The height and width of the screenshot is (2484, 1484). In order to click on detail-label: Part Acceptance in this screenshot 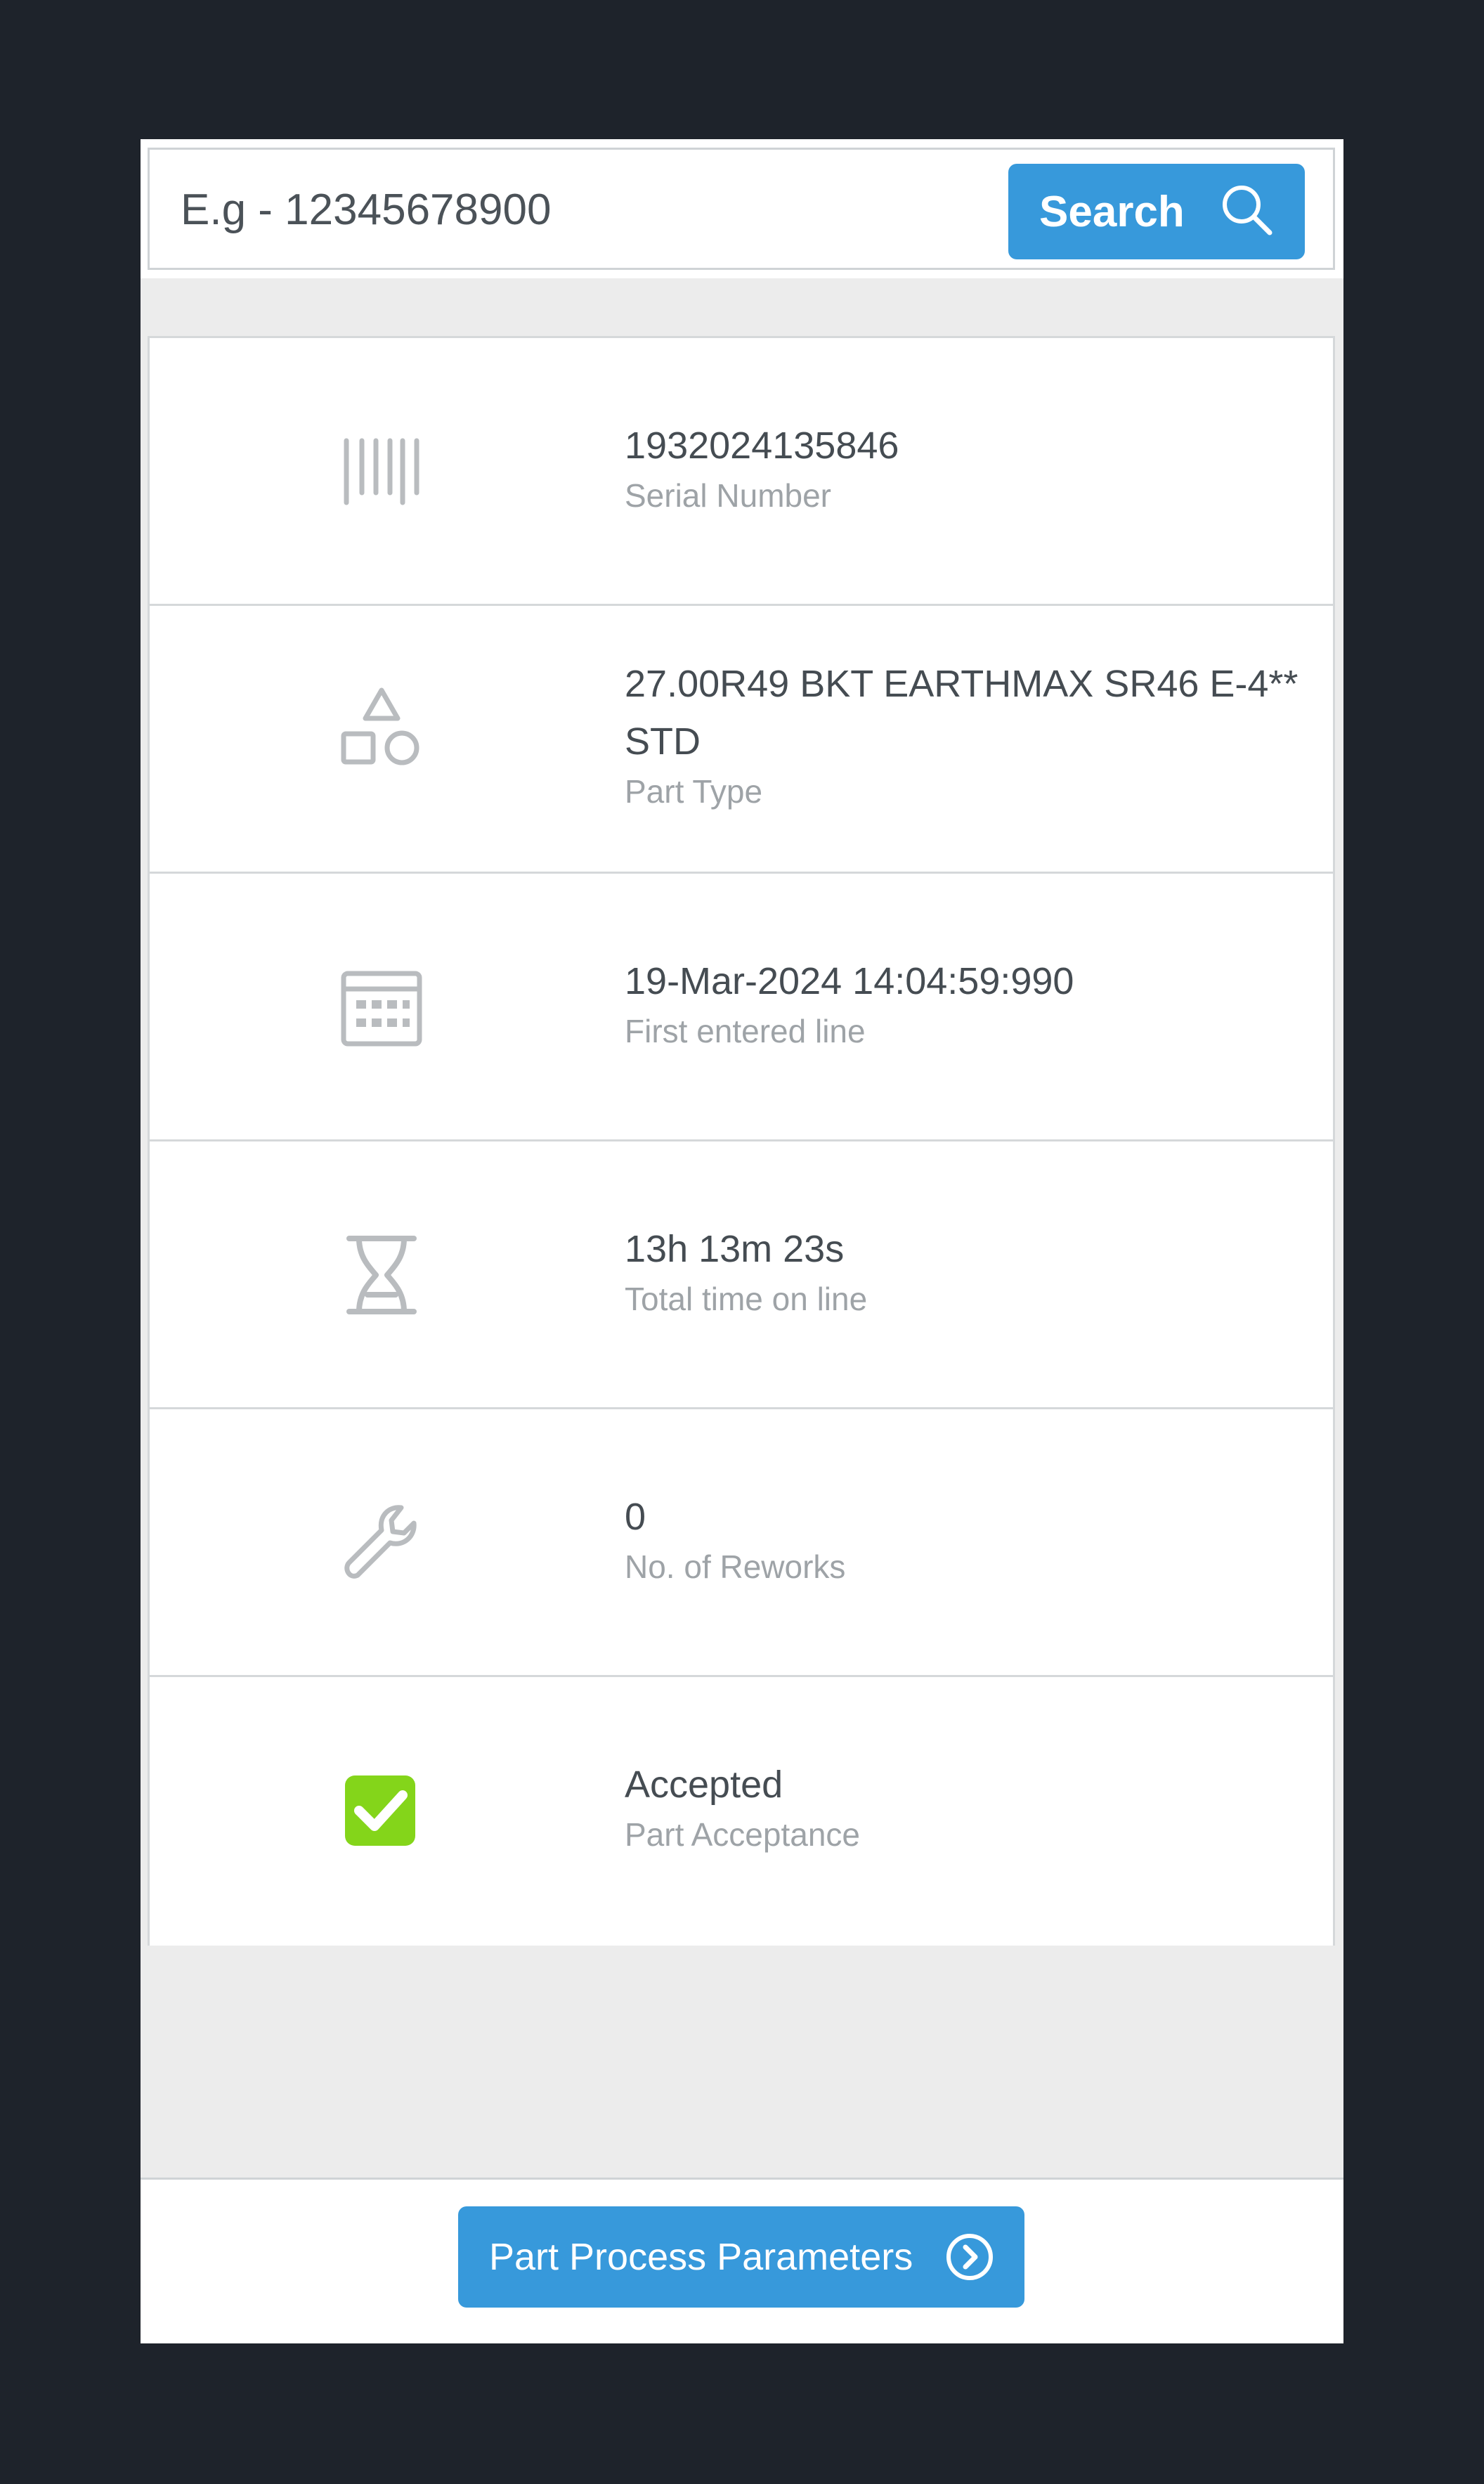, I will do `click(742, 1835)`.